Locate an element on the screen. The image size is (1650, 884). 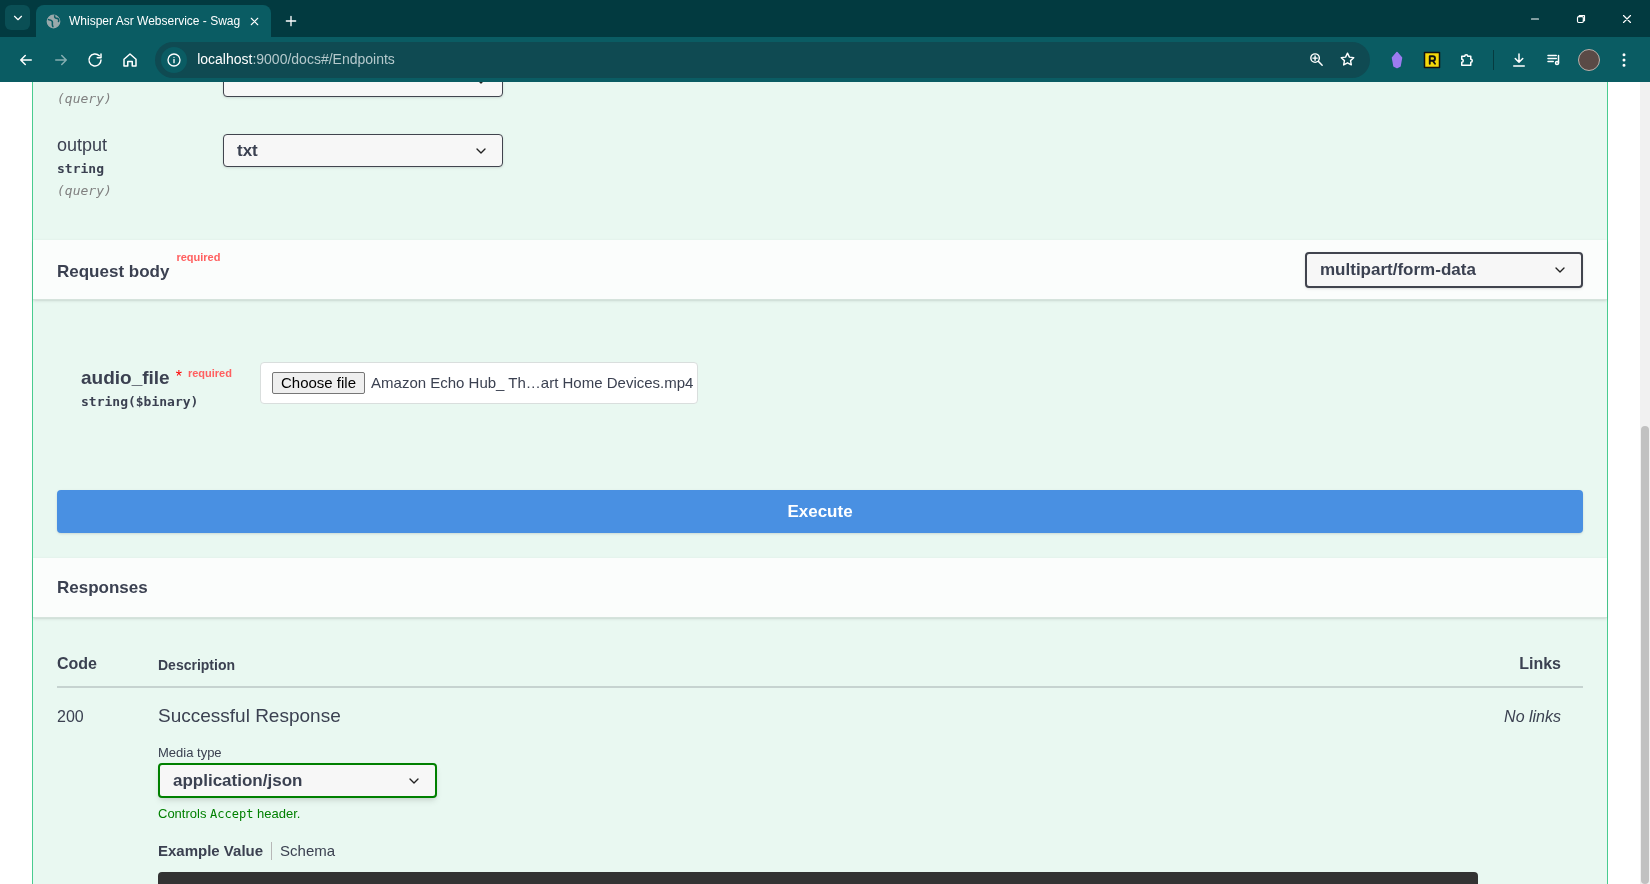
field-type: string($binary) is located at coordinates (140, 402).